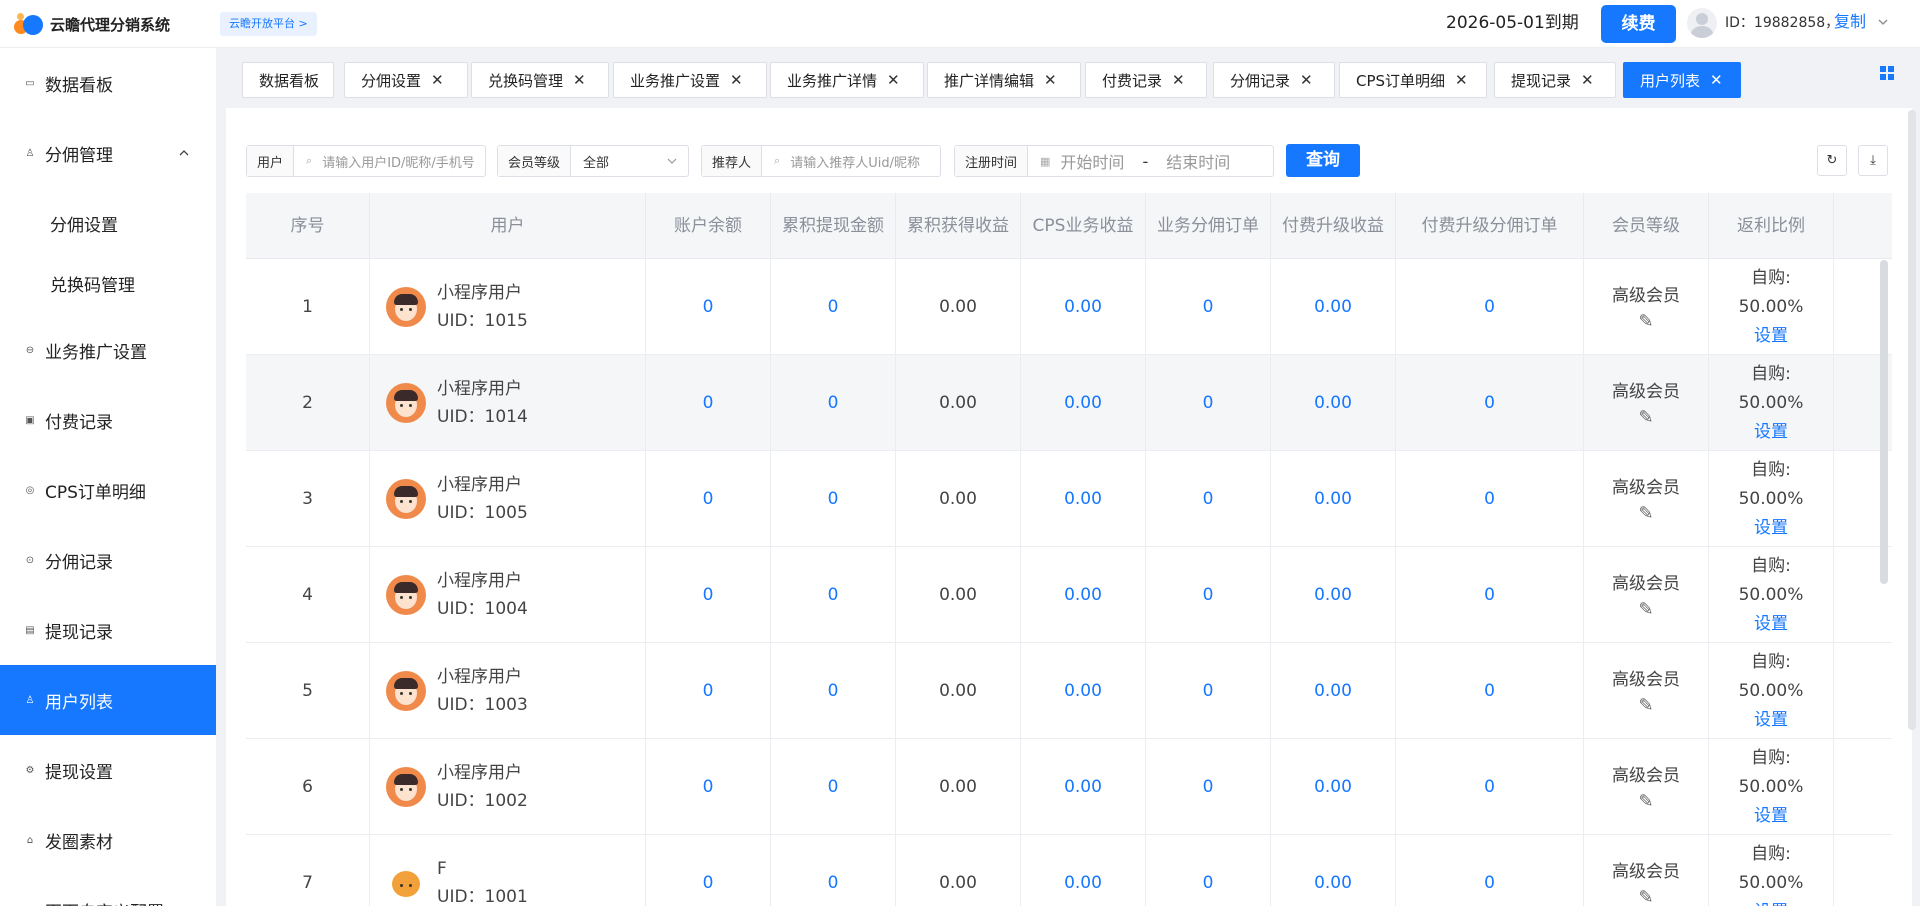 Image resolution: width=1920 pixels, height=906 pixels. What do you see at coordinates (288, 80) in the screenshot?
I see `tab-dashboard: 数据看板` at bounding box center [288, 80].